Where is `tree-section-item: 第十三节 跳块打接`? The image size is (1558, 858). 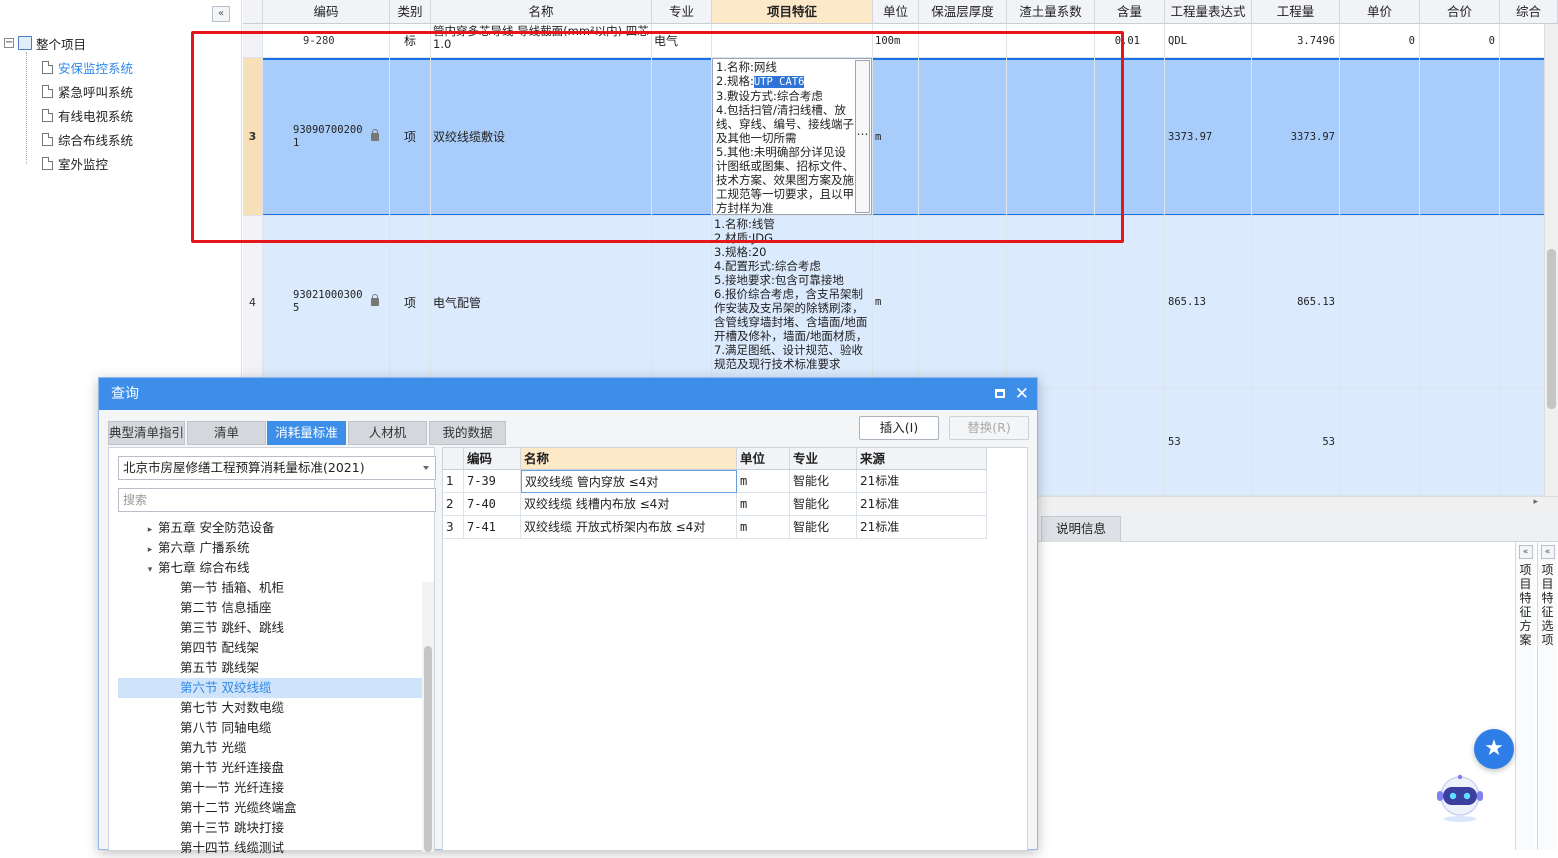 tree-section-item: 第十三节 跳块打接 is located at coordinates (270, 828).